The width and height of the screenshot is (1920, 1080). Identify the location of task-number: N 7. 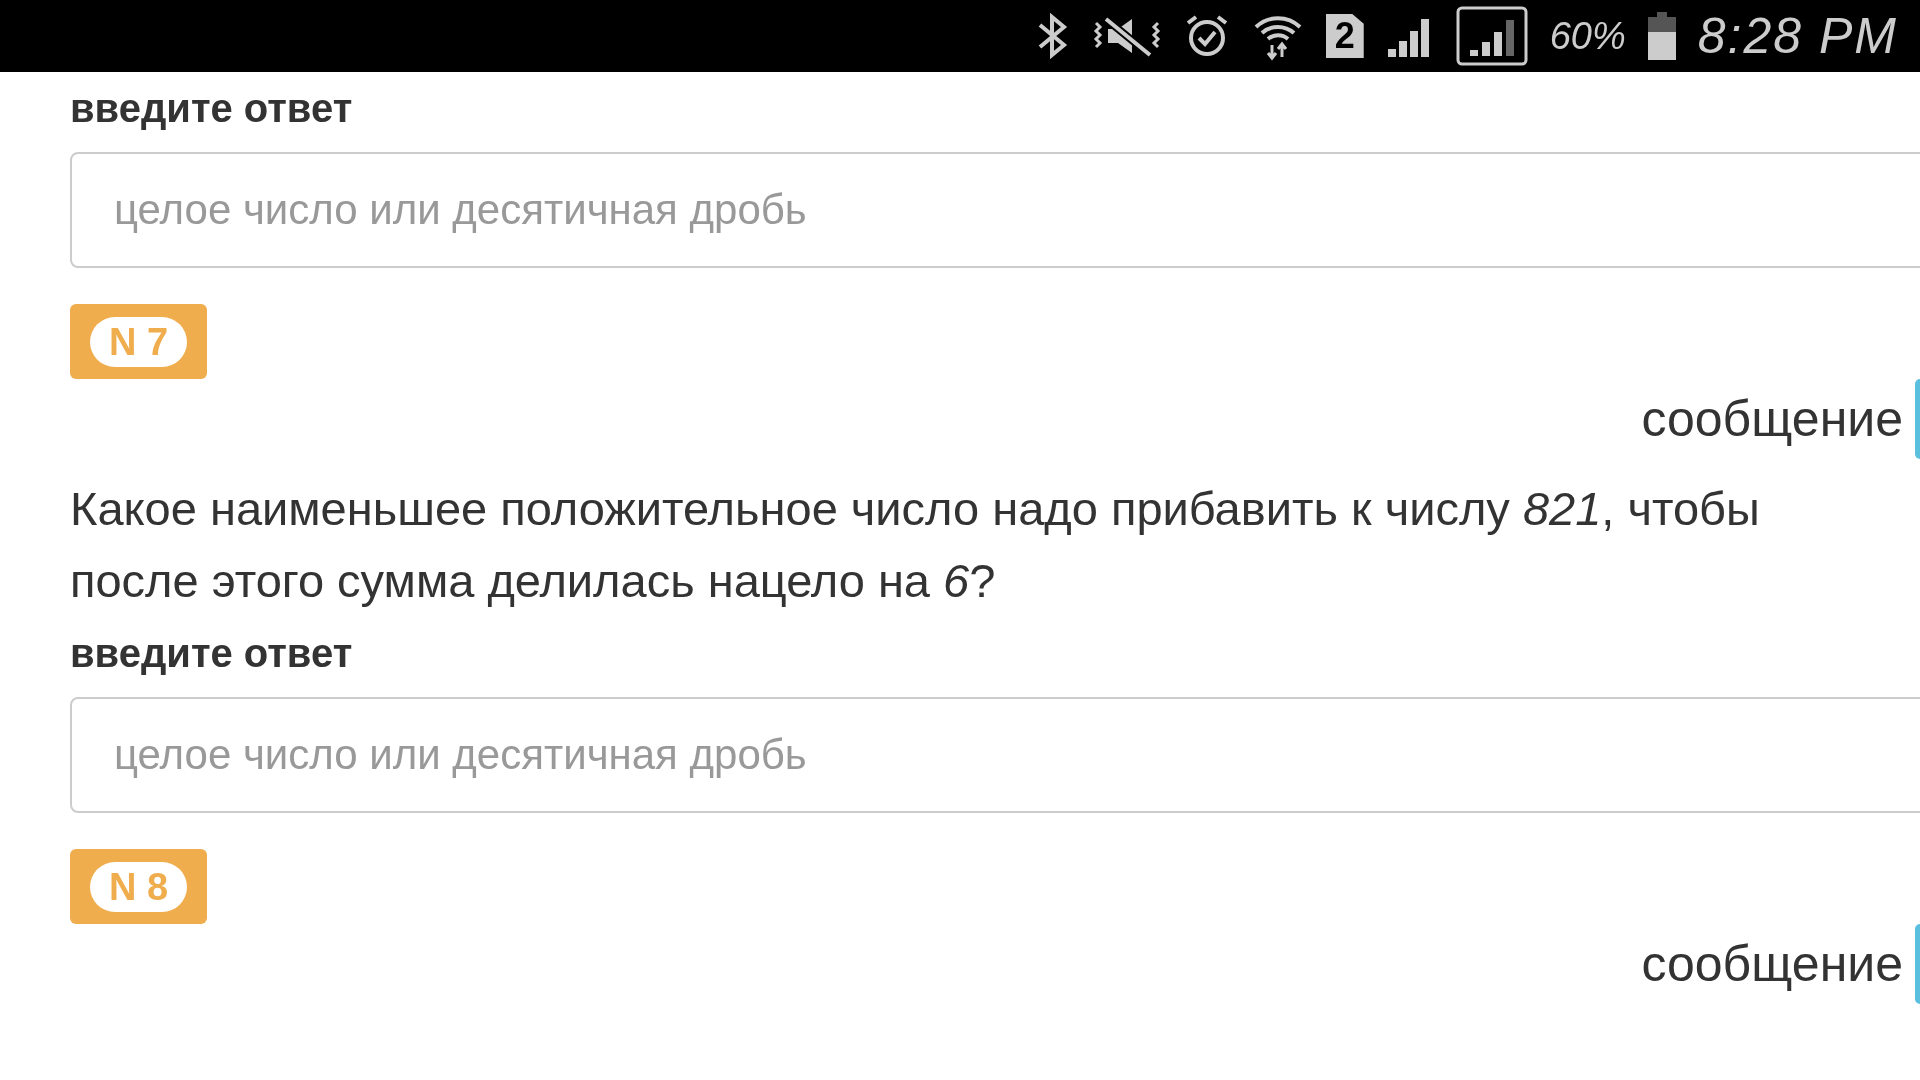
(138, 341).